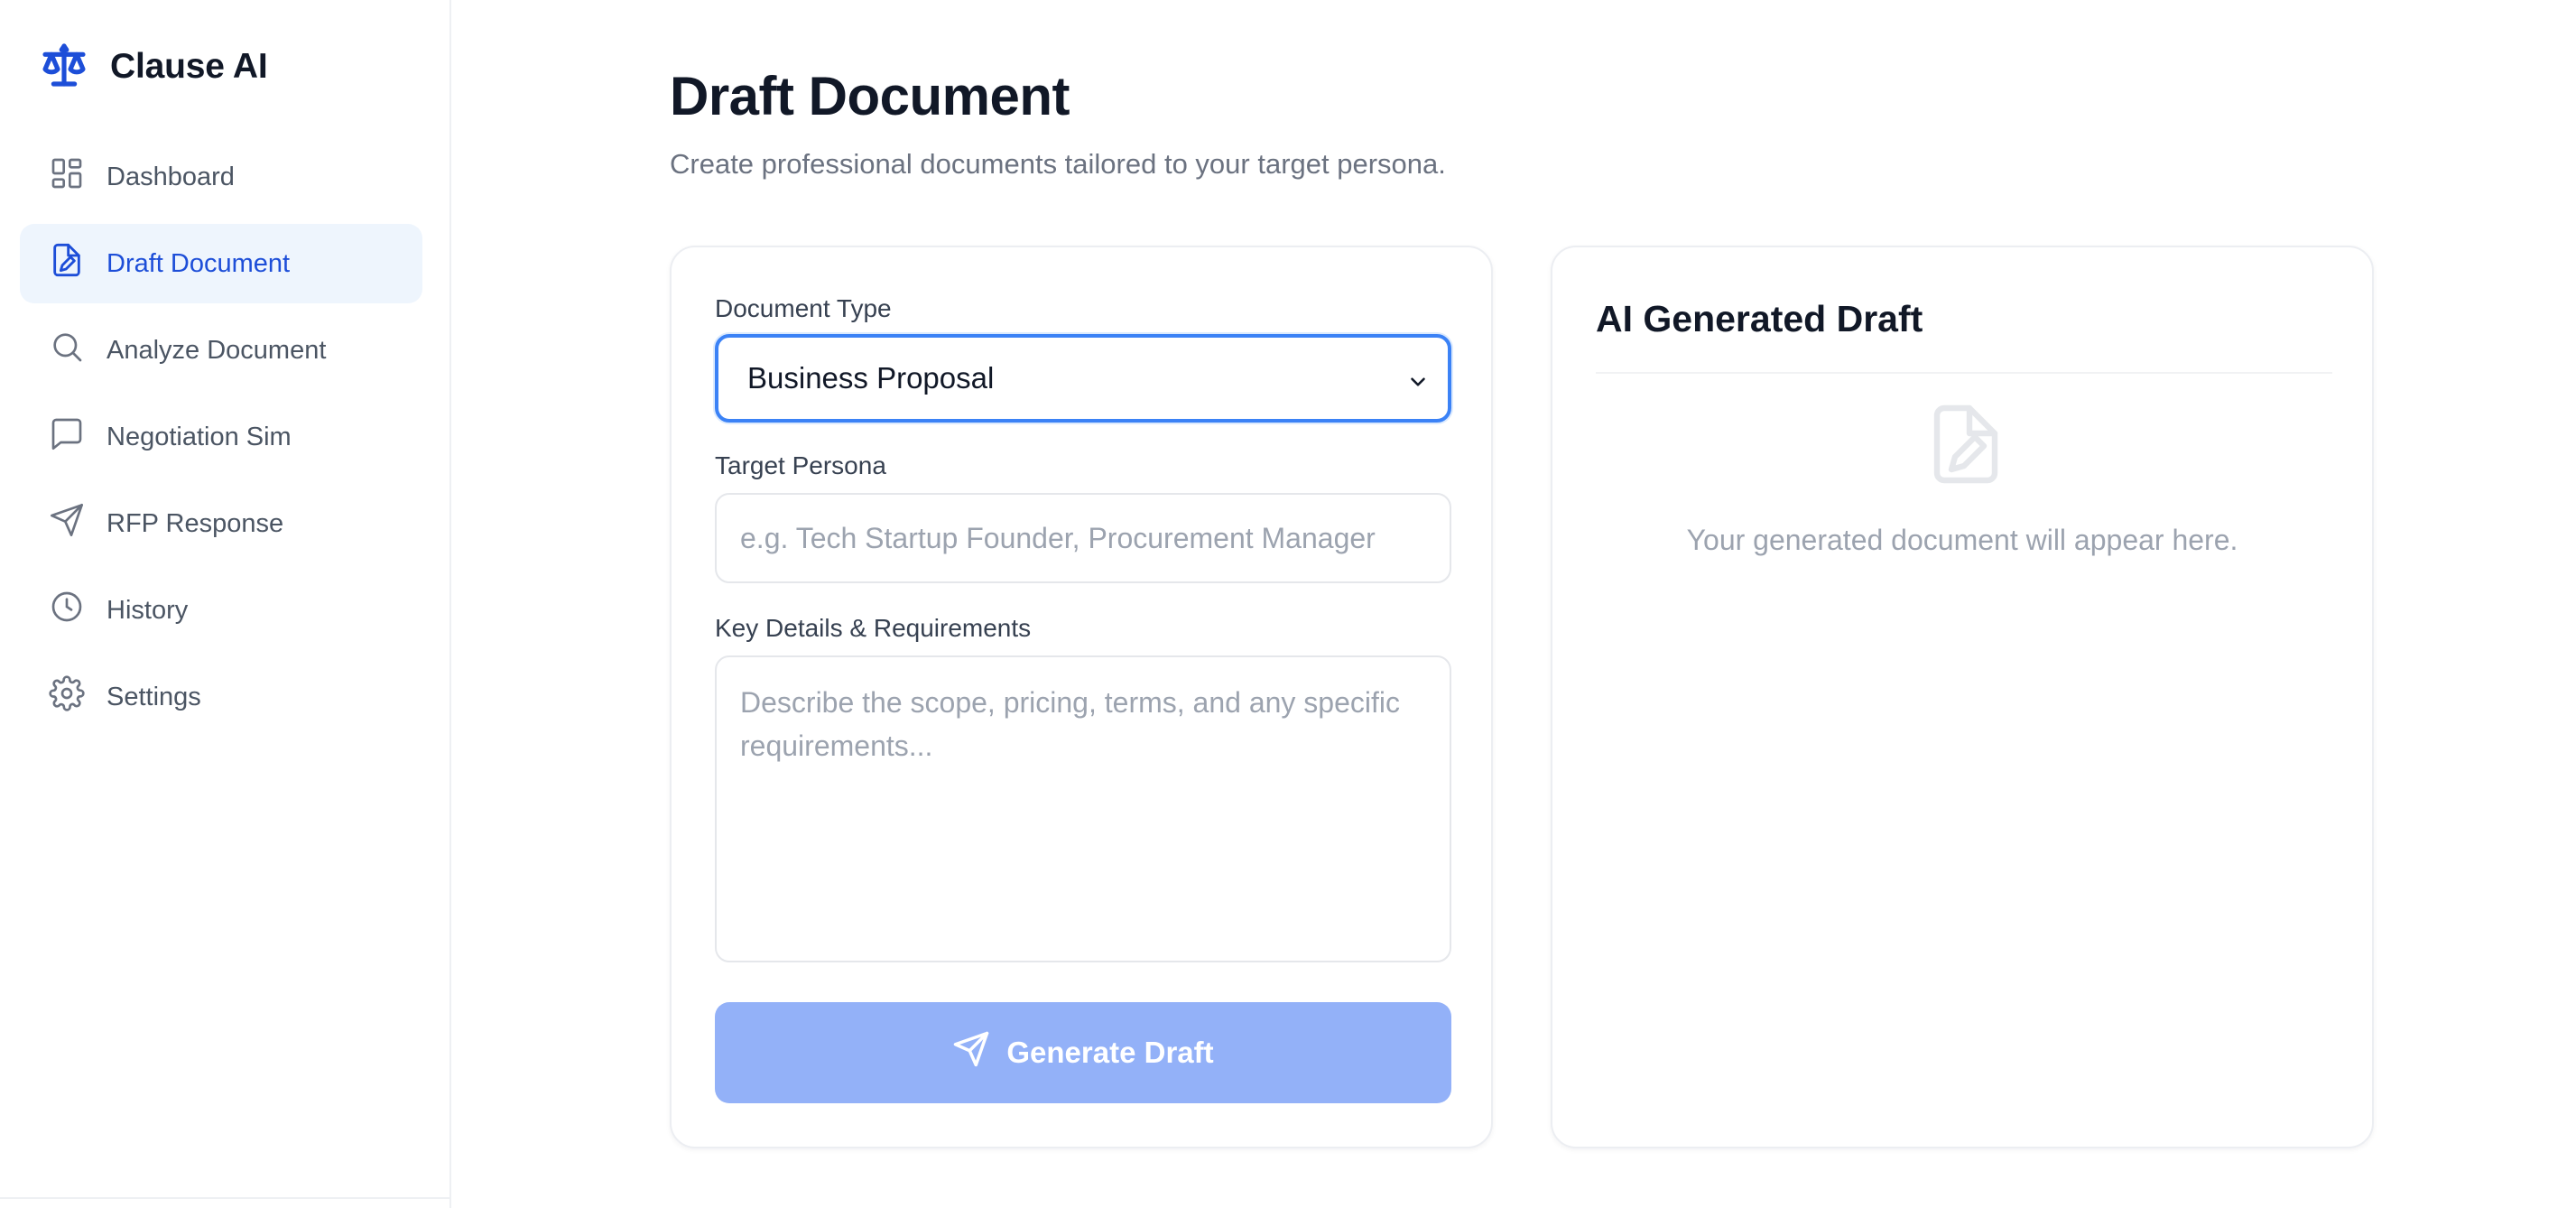  What do you see at coordinates (1964, 373) in the screenshot?
I see `output-divider` at bounding box center [1964, 373].